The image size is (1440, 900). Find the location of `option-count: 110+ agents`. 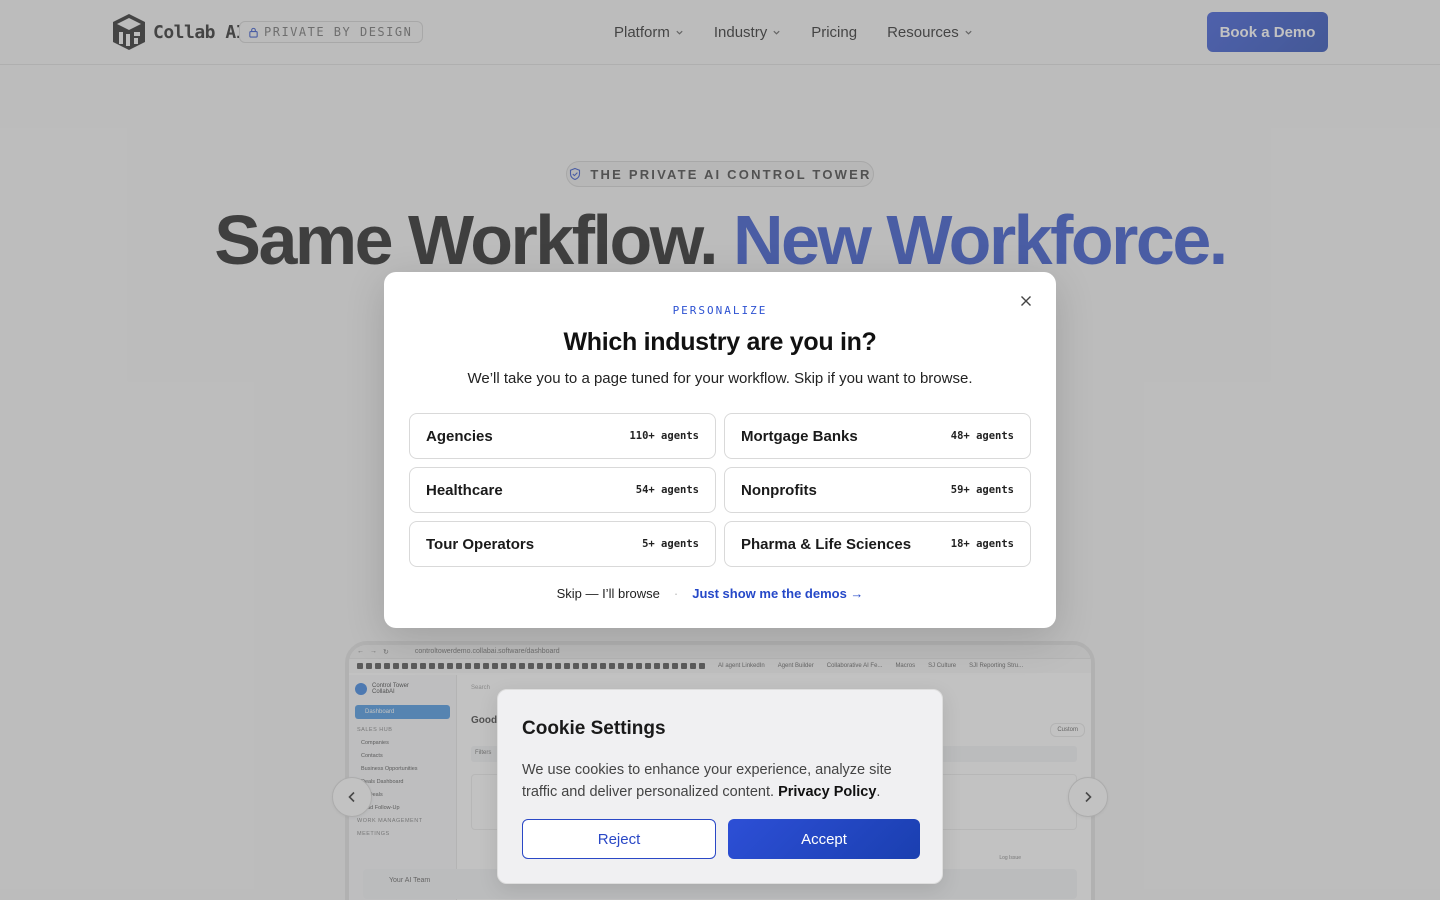

option-count: 110+ agents is located at coordinates (664, 436).